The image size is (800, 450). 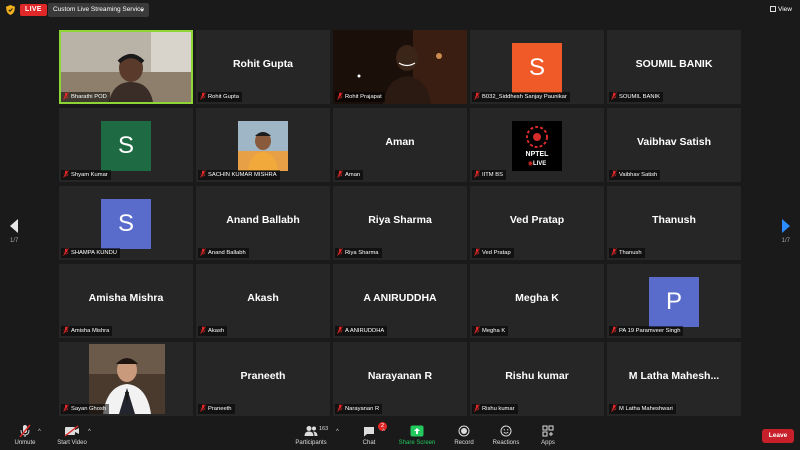 I want to click on reactions-button: Reactions, so click(x=506, y=435).